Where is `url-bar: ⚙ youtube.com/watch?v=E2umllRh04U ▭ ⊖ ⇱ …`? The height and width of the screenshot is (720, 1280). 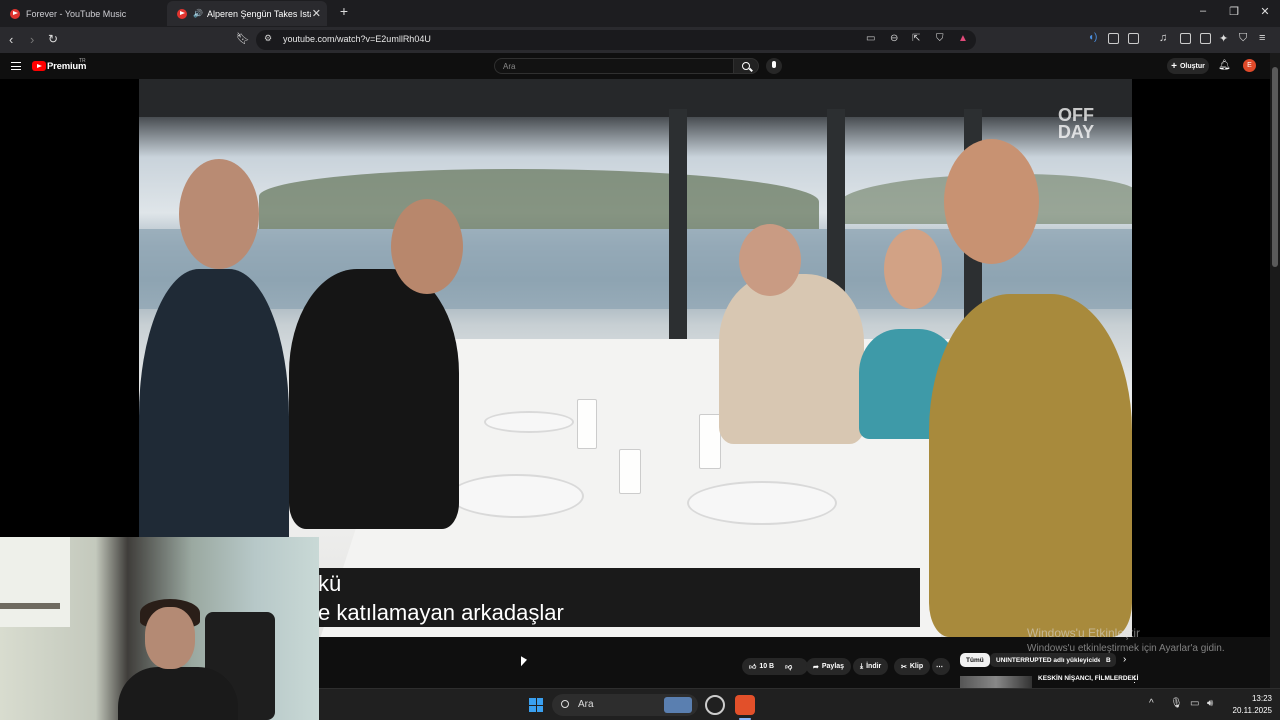 url-bar: ⚙ youtube.com/watch?v=E2umllRh04U ▭ ⊖ ⇱ … is located at coordinates (616, 40).